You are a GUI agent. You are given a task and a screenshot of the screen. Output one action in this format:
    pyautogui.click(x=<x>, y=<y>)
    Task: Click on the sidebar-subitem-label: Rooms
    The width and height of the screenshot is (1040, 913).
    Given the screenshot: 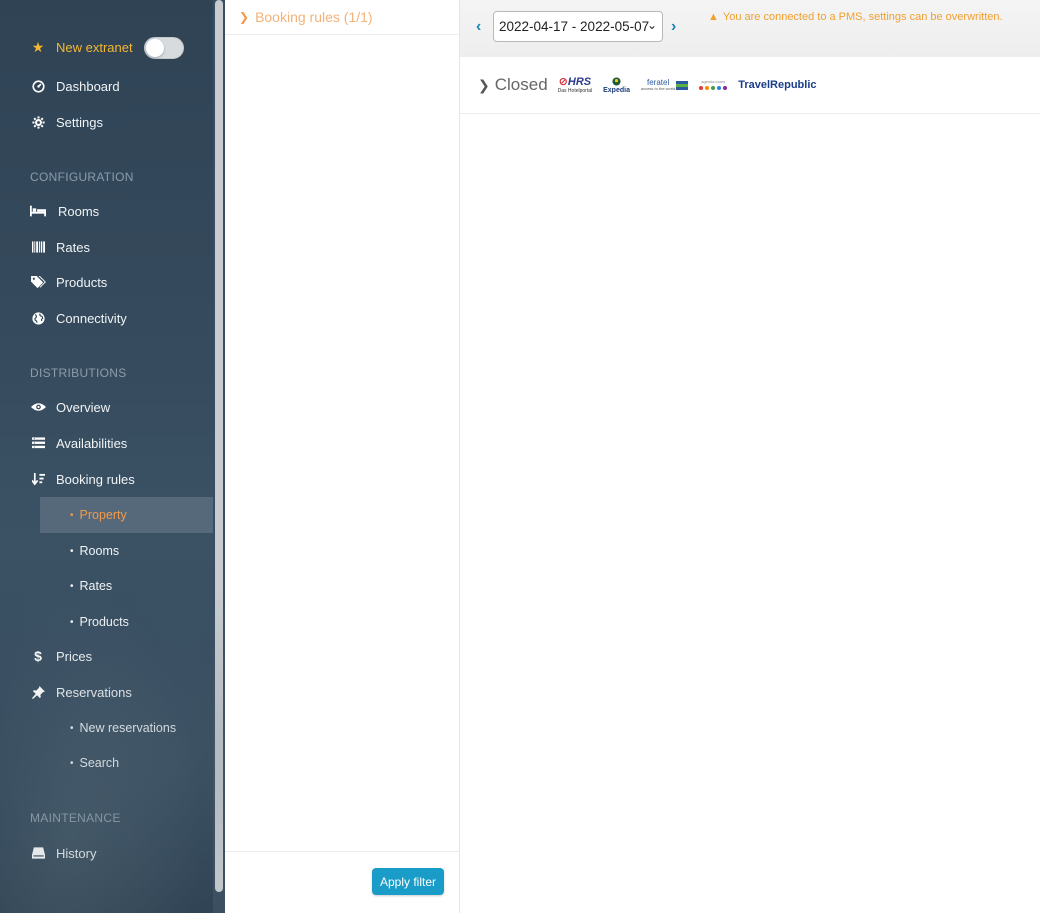 What is the action you would take?
    pyautogui.click(x=99, y=551)
    